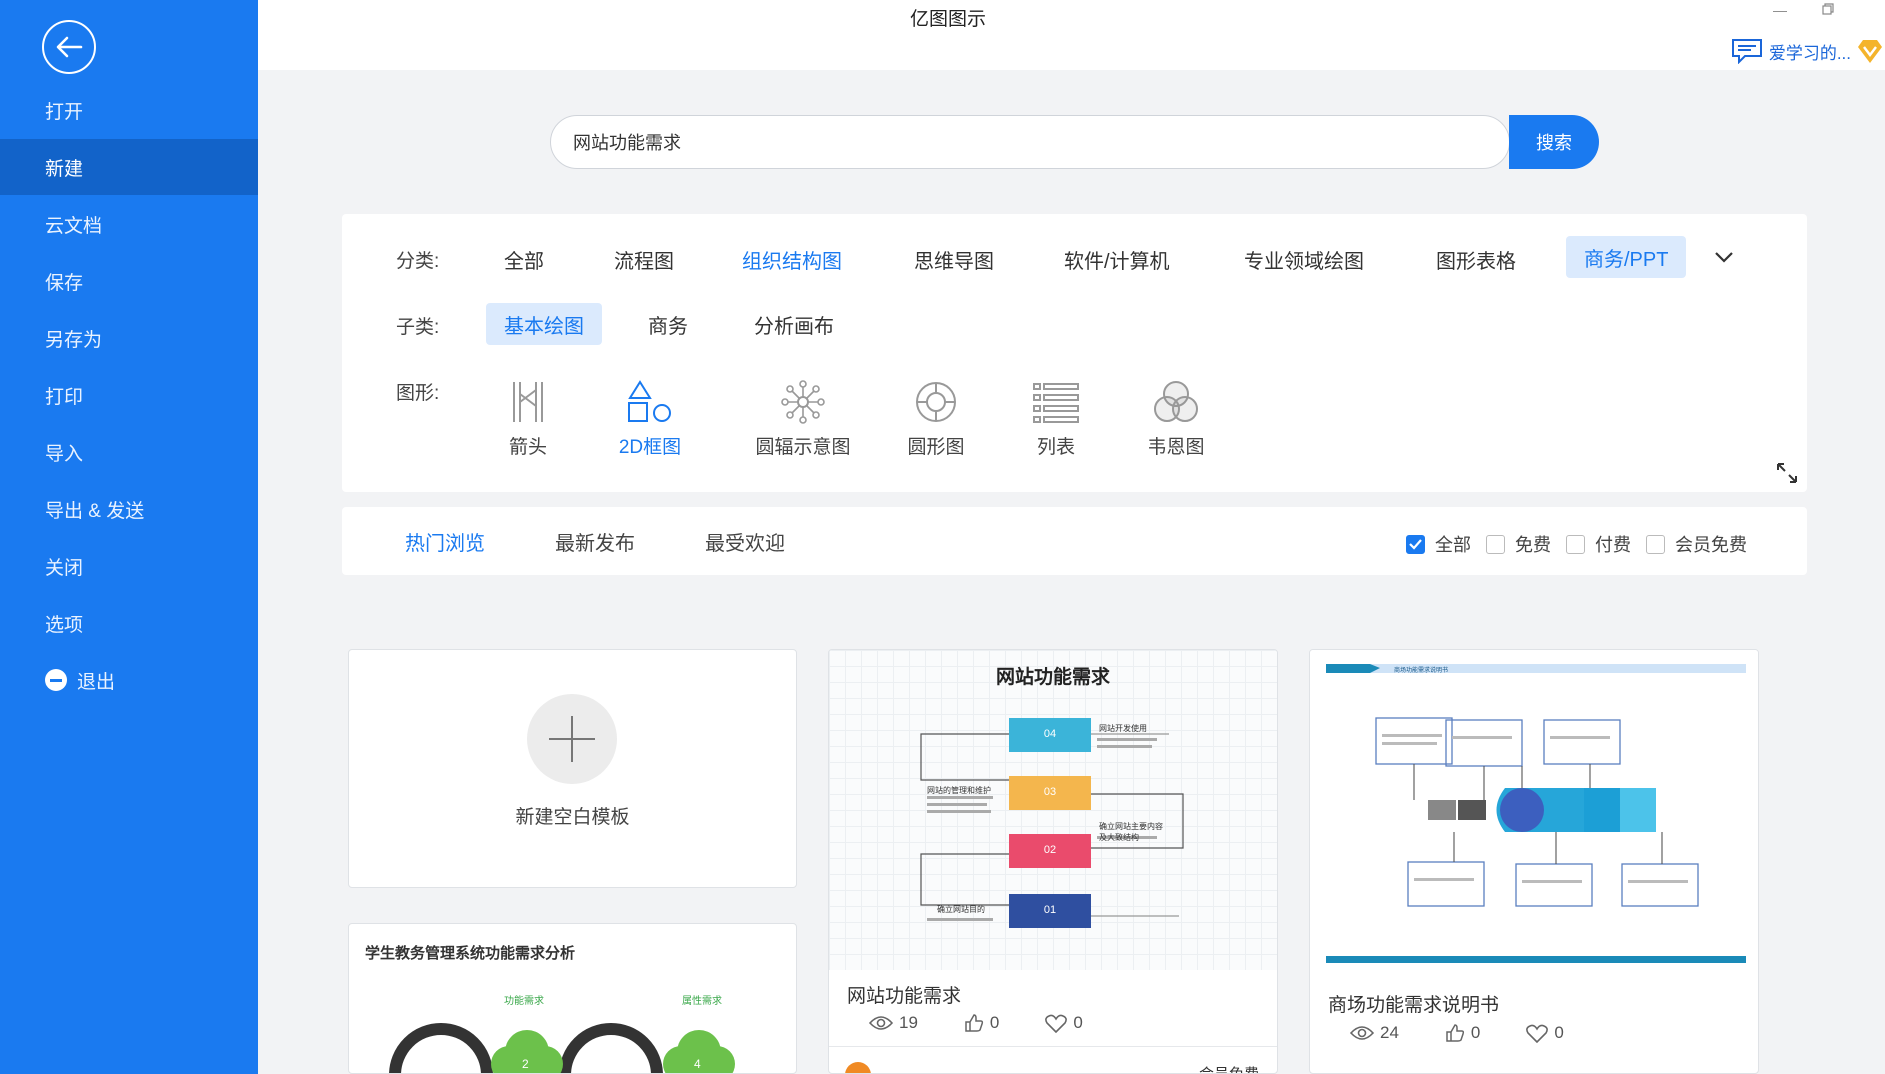  Describe the element at coordinates (1537, 1033) in the screenshot. I see `heart-icon` at that location.